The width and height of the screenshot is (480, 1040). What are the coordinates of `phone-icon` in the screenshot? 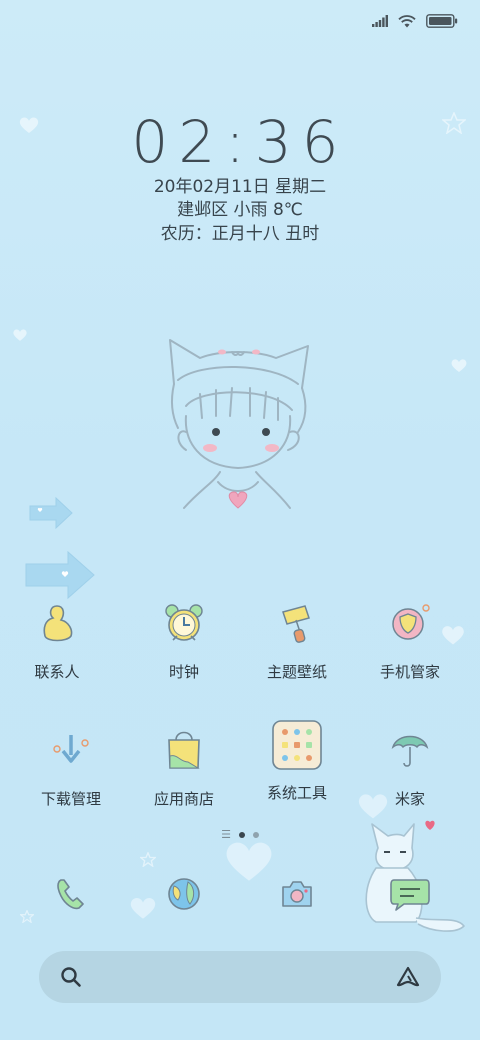 It's located at (70, 894).